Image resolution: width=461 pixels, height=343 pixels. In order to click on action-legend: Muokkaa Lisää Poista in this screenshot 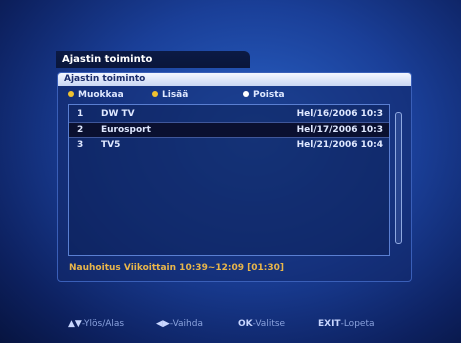, I will do `click(234, 95)`.